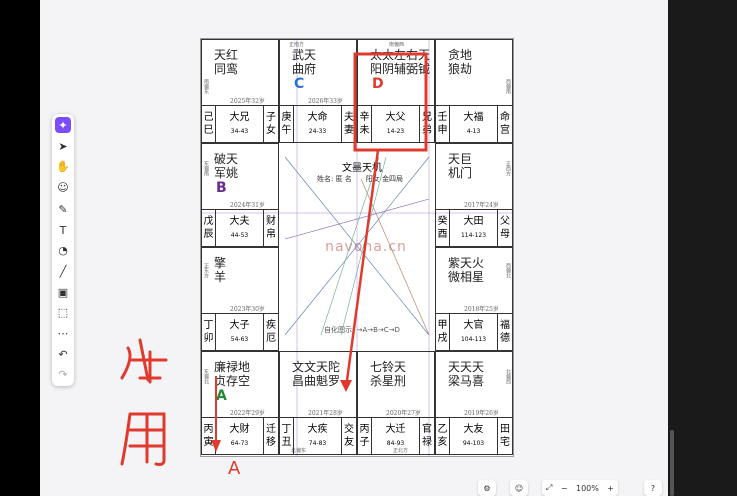 This screenshot has width=737, height=496. Describe the element at coordinates (474, 91) in the screenshot. I see `palace-cell: 贪地 狼劫壬申 大福 4-13 命宫` at that location.